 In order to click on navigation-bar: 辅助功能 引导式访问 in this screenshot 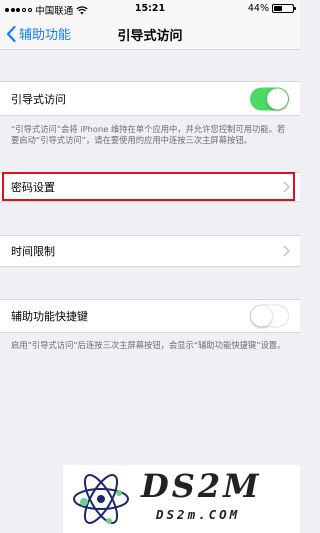, I will do `click(150, 34)`.